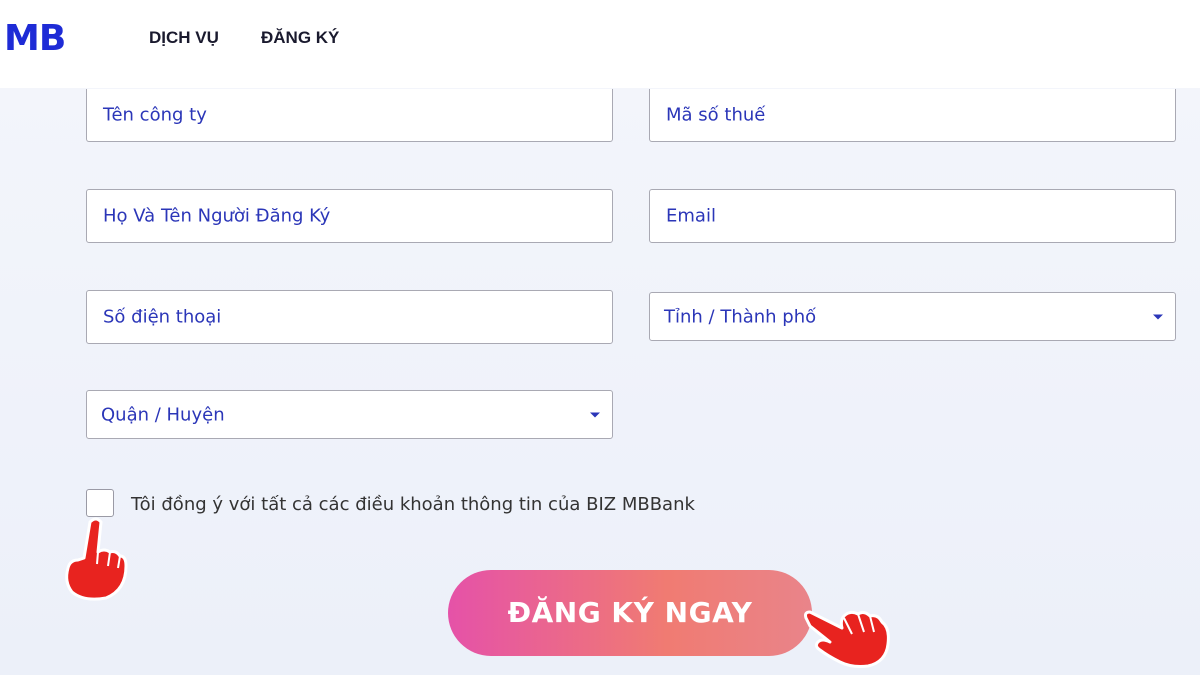  I want to click on email-placeholder: Email, so click(691, 216).